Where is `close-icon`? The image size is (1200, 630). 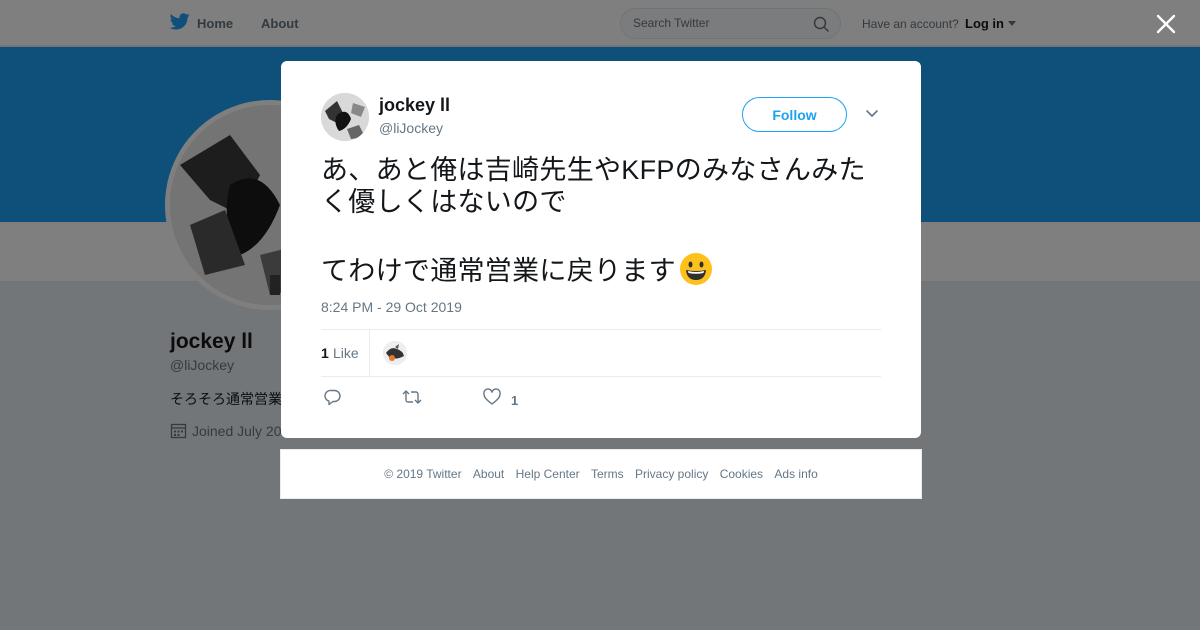
close-icon is located at coordinates (1166, 24).